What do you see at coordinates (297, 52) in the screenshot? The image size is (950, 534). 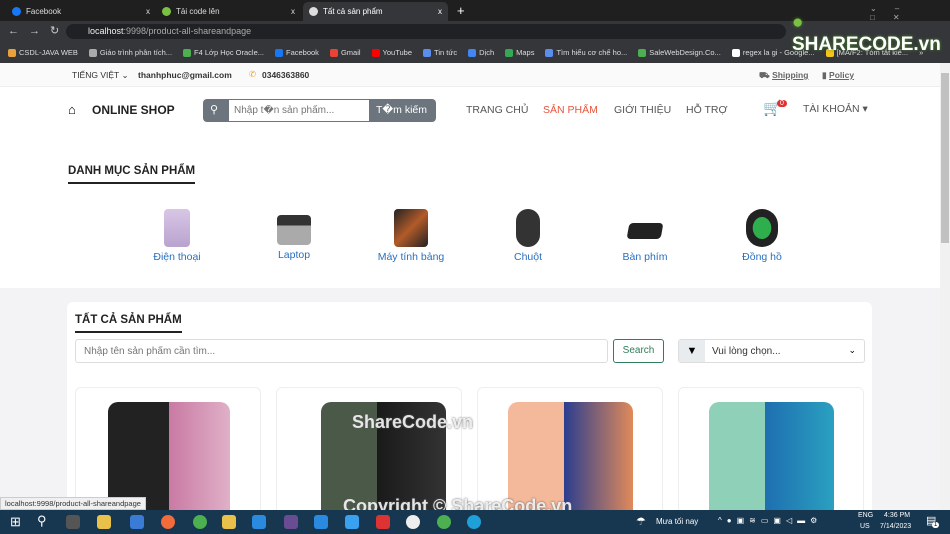 I see `bookmark: Facebook` at bounding box center [297, 52].